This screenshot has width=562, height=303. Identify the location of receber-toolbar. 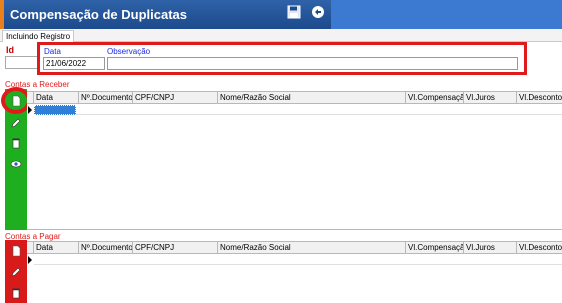
(16, 158).